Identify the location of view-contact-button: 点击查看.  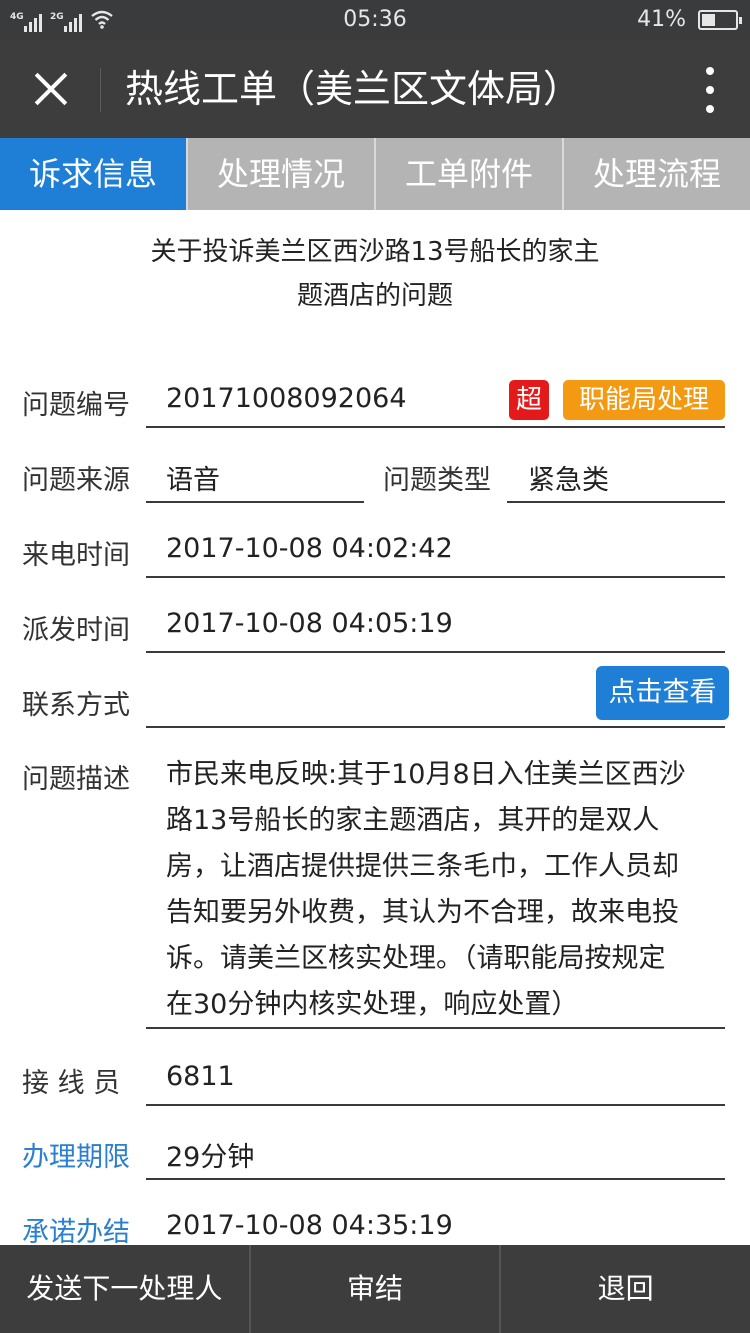
(662, 693).